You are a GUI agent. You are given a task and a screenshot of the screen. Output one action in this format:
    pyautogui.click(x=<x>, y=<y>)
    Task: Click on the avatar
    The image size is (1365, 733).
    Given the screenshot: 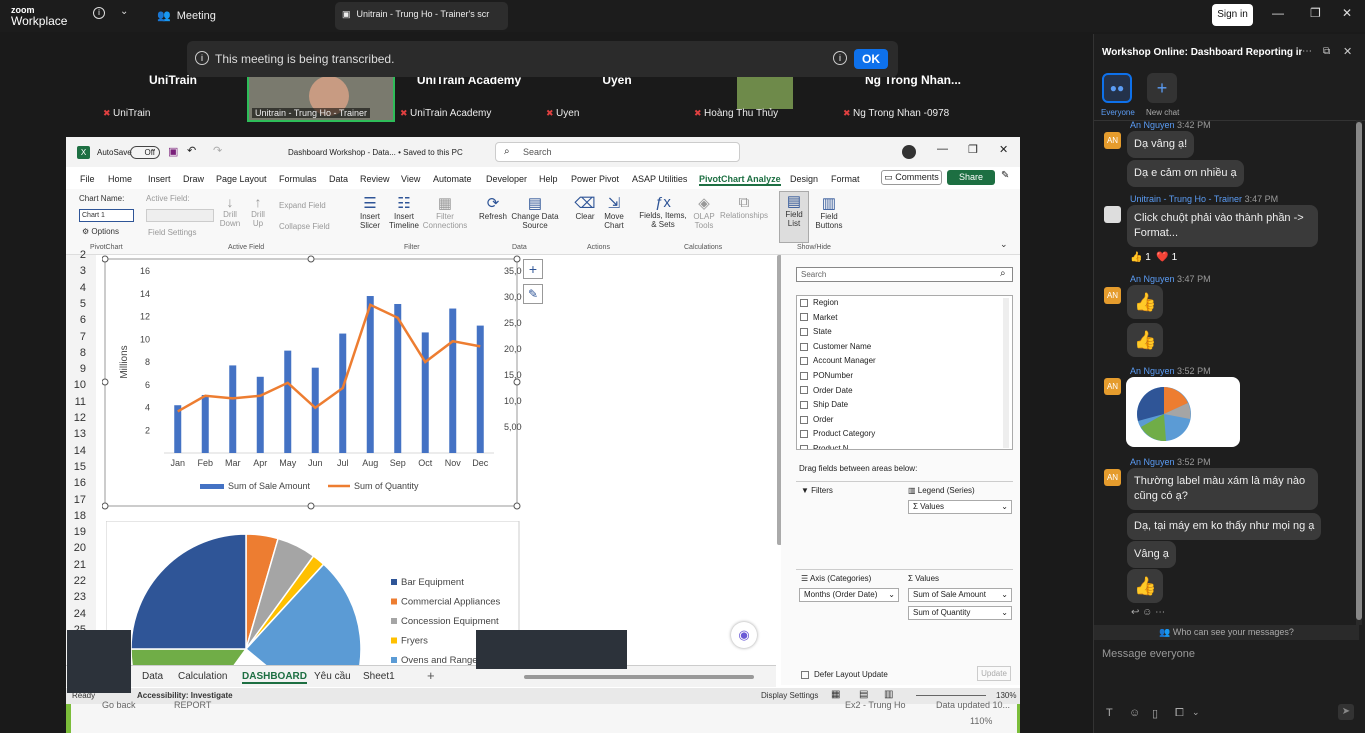 What is the action you would take?
    pyautogui.click(x=909, y=152)
    